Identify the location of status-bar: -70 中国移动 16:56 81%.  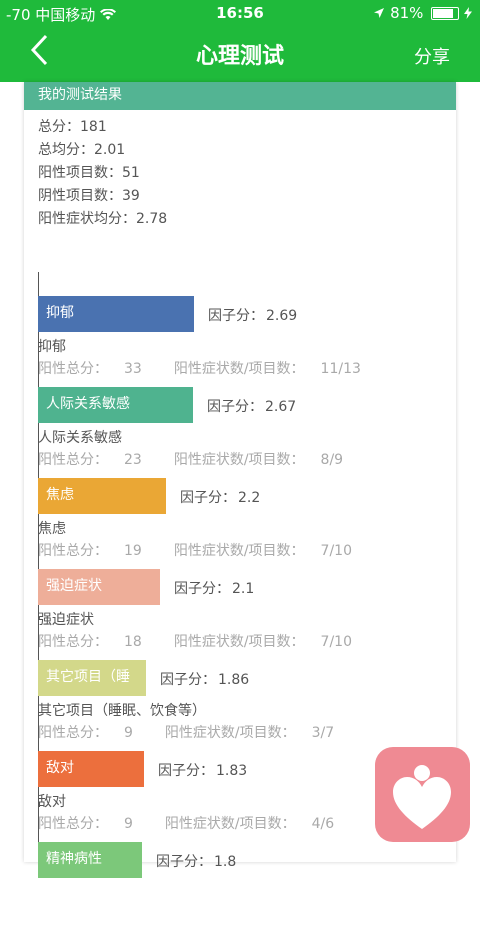
(240, 13).